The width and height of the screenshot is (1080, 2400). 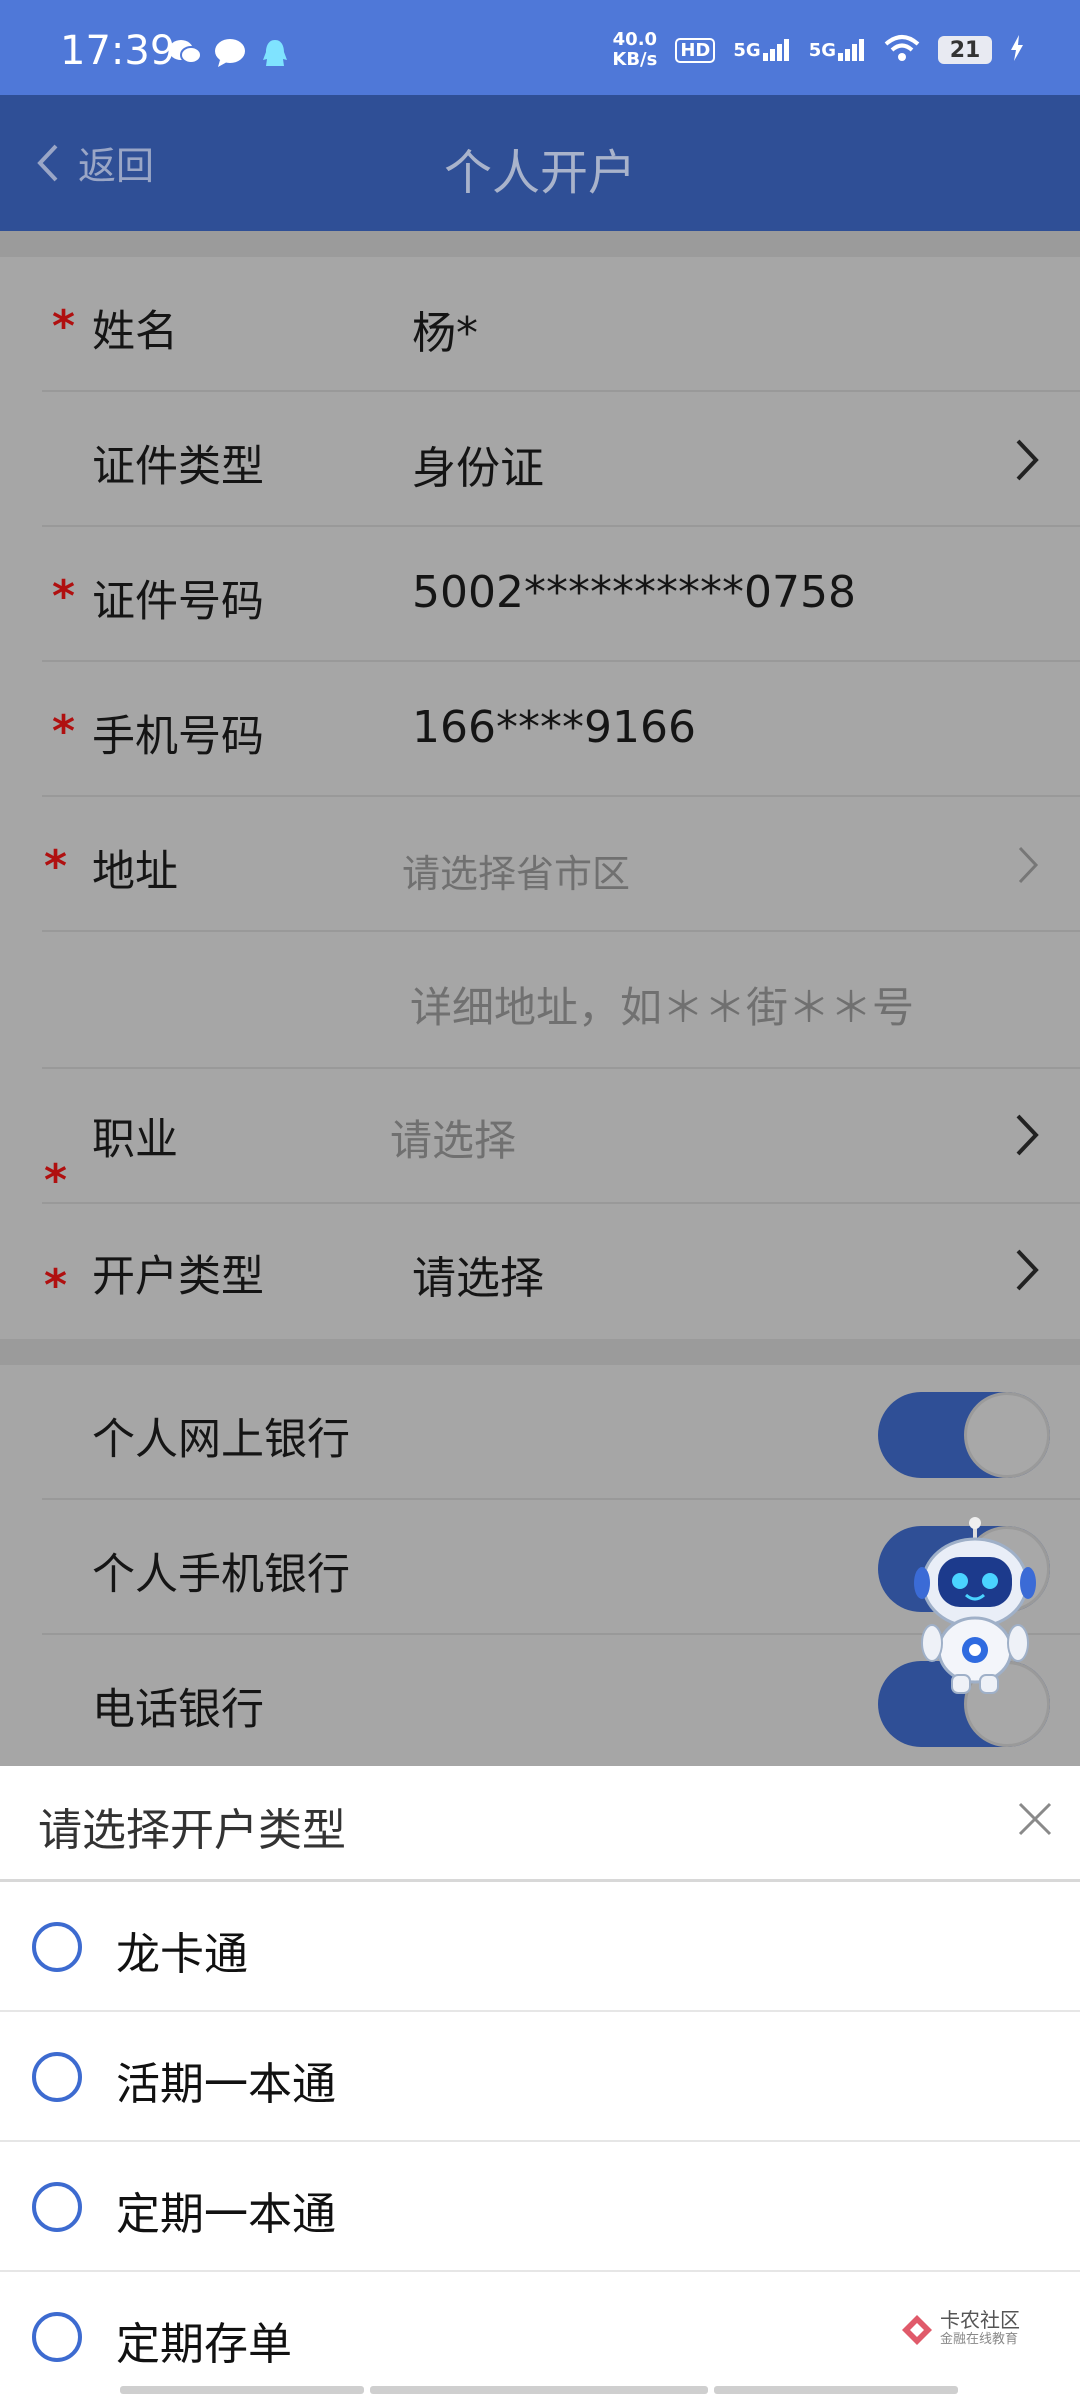 I want to click on page-title: 个人开户, so click(x=539, y=173).